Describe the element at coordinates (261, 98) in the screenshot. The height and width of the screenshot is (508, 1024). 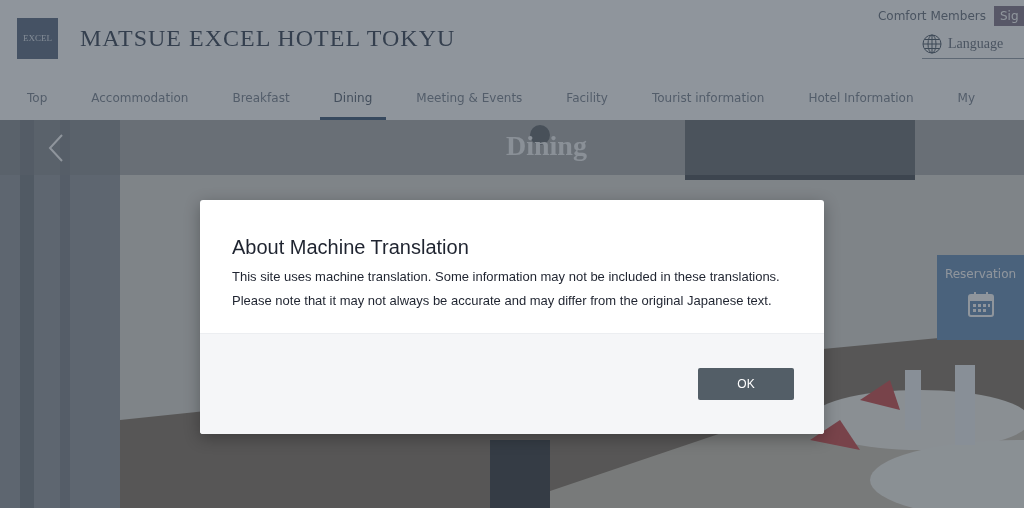
I see `nav-tab: Breakfast` at that location.